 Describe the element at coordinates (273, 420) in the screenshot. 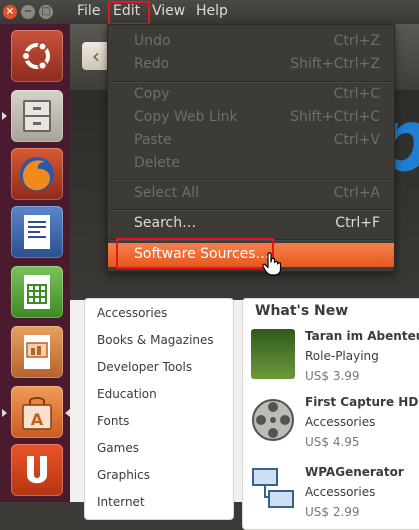

I see `film-reel-icon` at that location.